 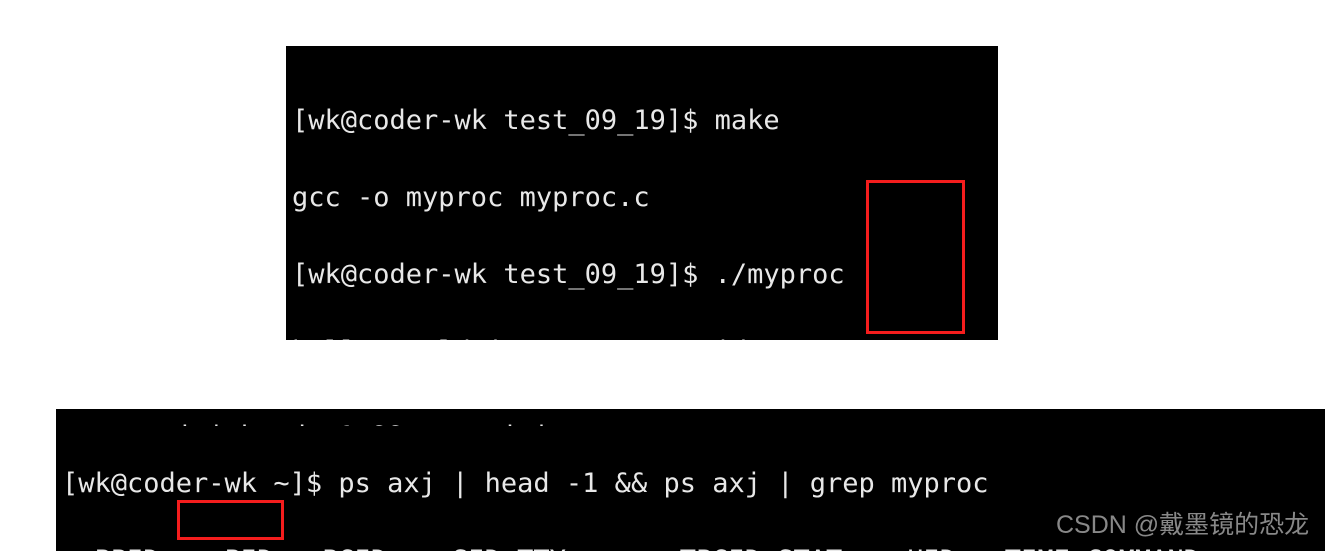 What do you see at coordinates (536, 120) in the screenshot?
I see `terminal-line-make-command: [wk@coder-wk test_09_19]$ make` at bounding box center [536, 120].